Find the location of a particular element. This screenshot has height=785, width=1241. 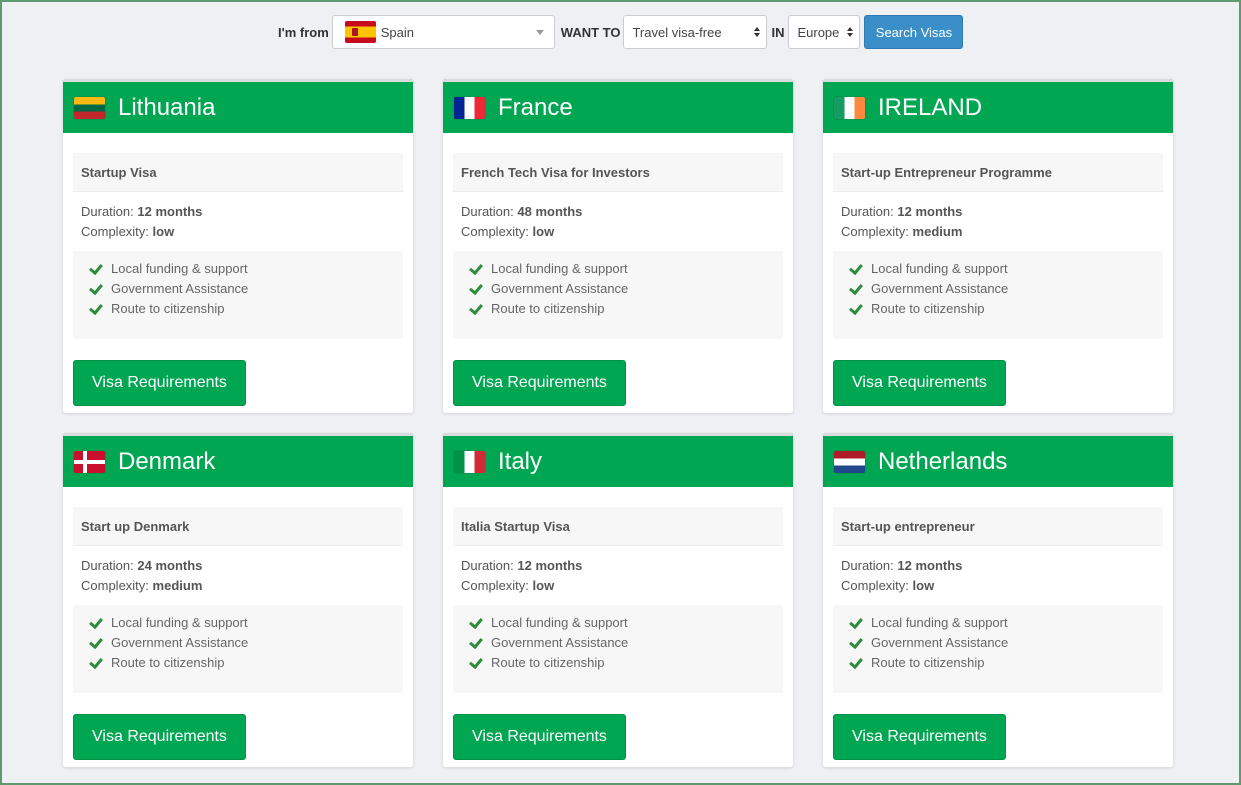

complexity-value: low is located at coordinates (543, 585).